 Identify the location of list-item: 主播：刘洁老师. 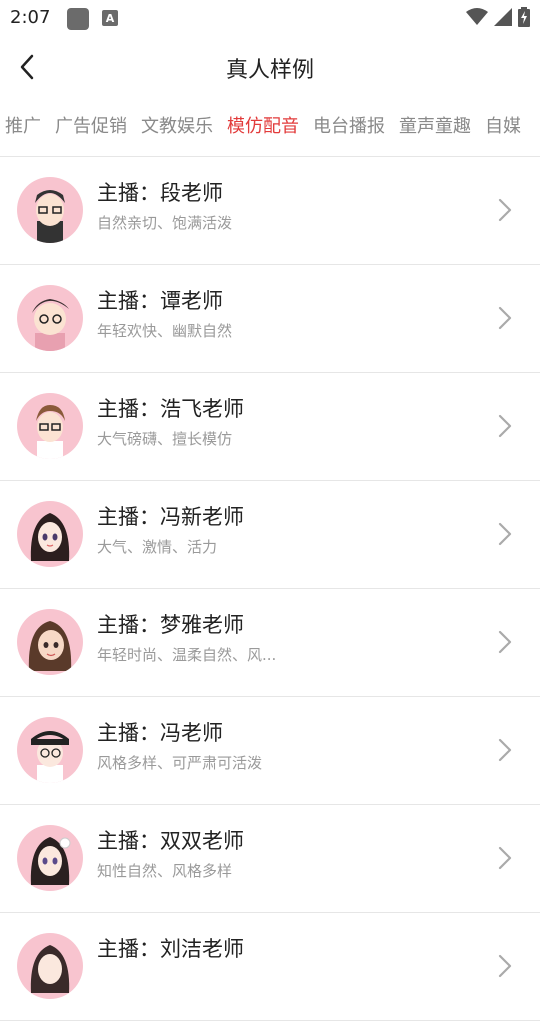
(270, 967).